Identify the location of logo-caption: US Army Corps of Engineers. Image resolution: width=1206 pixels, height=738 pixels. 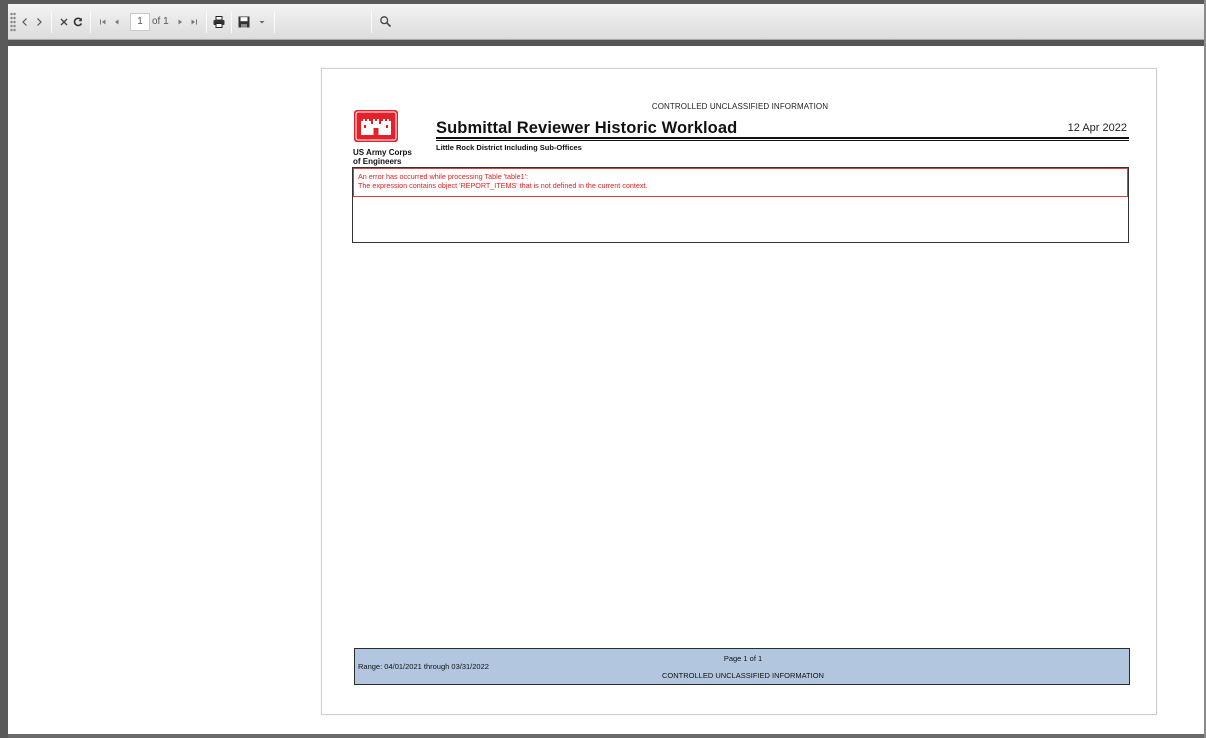
(383, 157).